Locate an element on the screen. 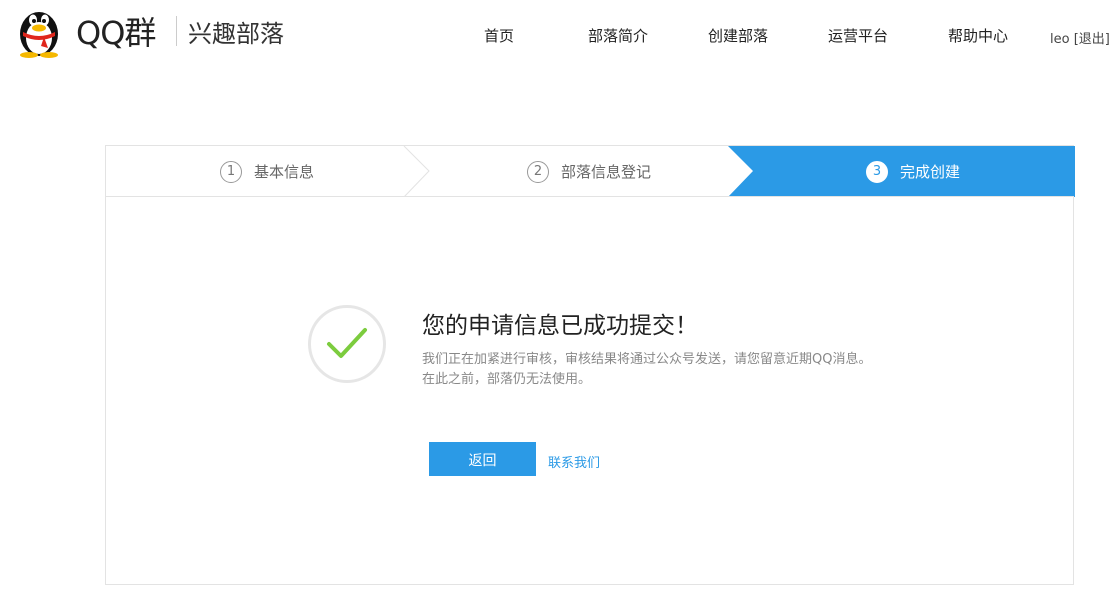  logo-divider is located at coordinates (176, 31).